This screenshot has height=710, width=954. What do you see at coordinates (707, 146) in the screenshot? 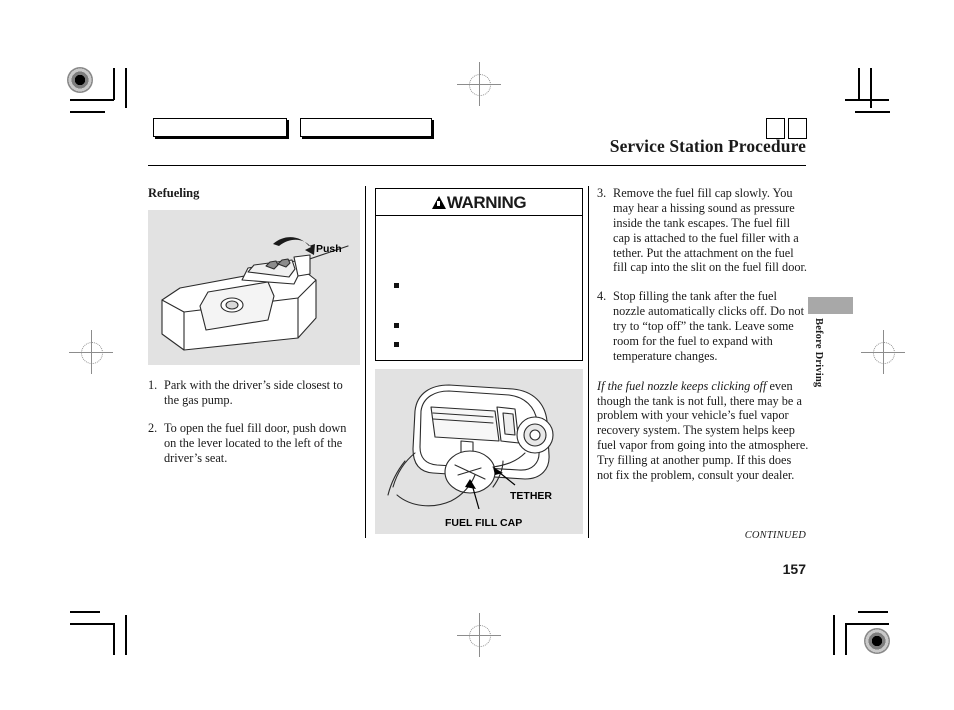
I see `page-title: Service Station Procedure` at bounding box center [707, 146].